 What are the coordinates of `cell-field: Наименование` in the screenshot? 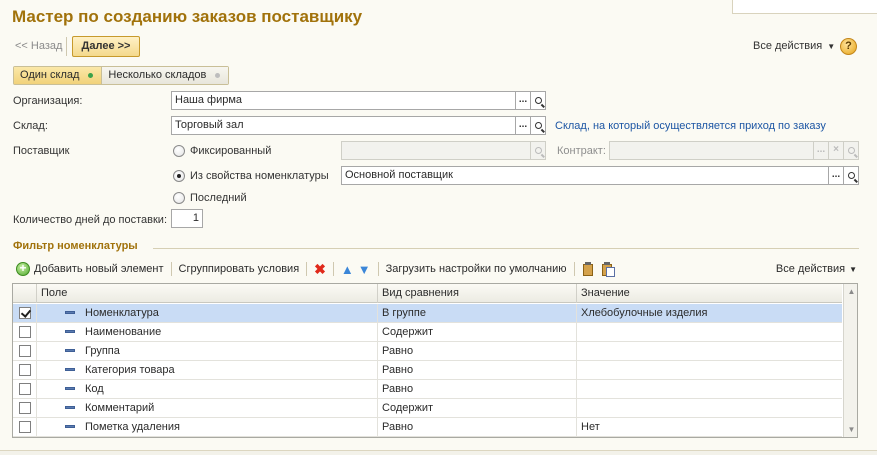 It's located at (206, 332).